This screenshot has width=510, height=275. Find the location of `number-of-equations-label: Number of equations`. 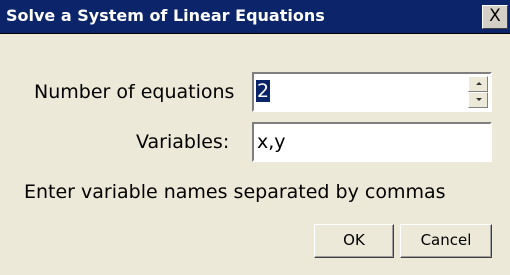

number-of-equations-label: Number of equations is located at coordinates (134, 92).